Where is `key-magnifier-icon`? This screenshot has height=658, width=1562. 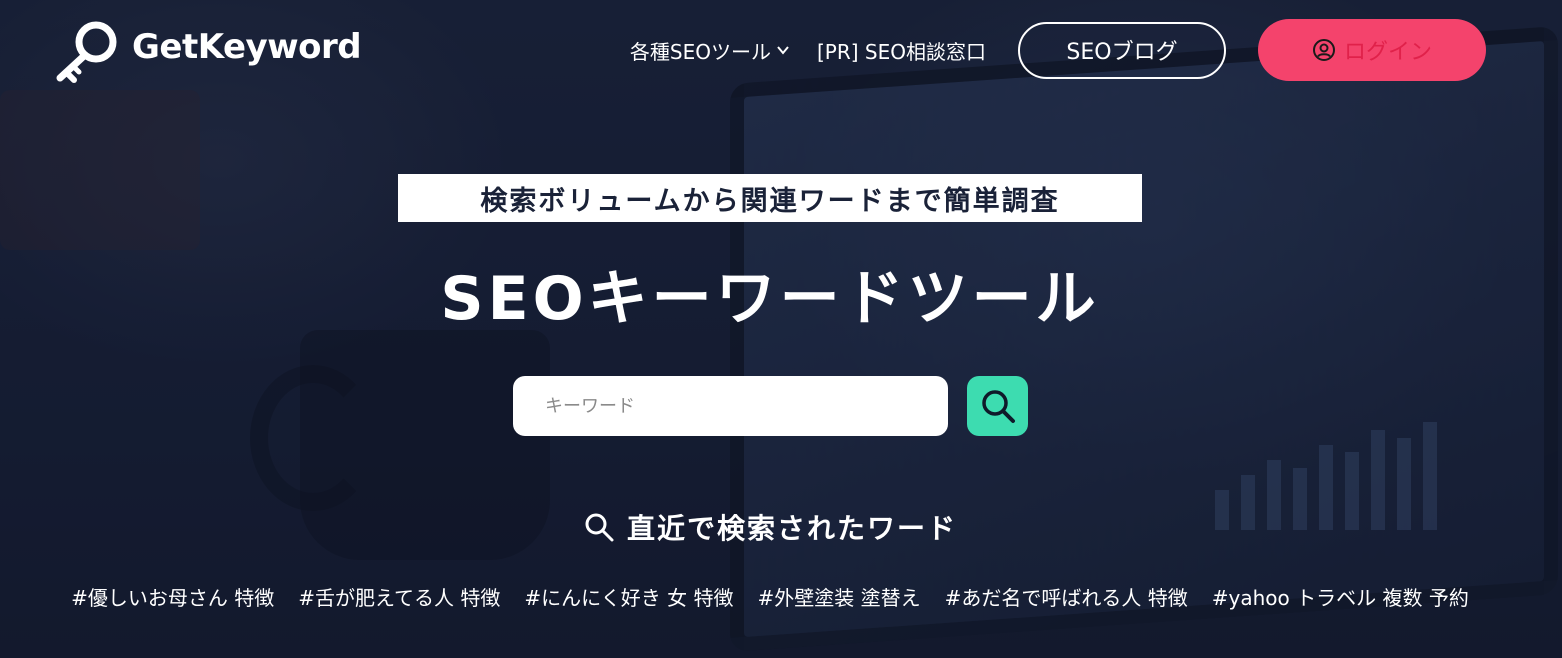 key-magnifier-icon is located at coordinates (86, 52).